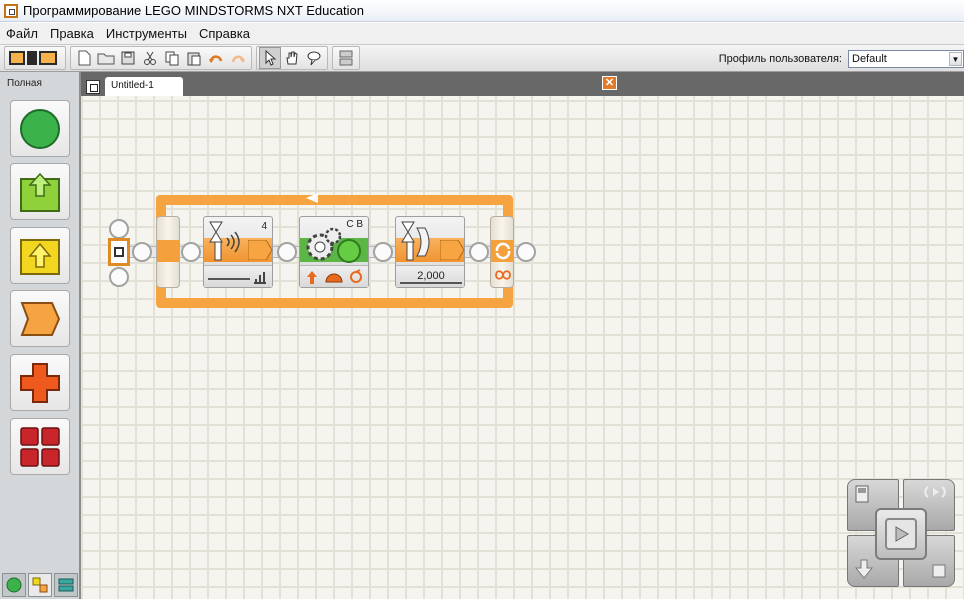 The width and height of the screenshot is (964, 599). I want to click on custom-palette-icon, so click(346, 58).